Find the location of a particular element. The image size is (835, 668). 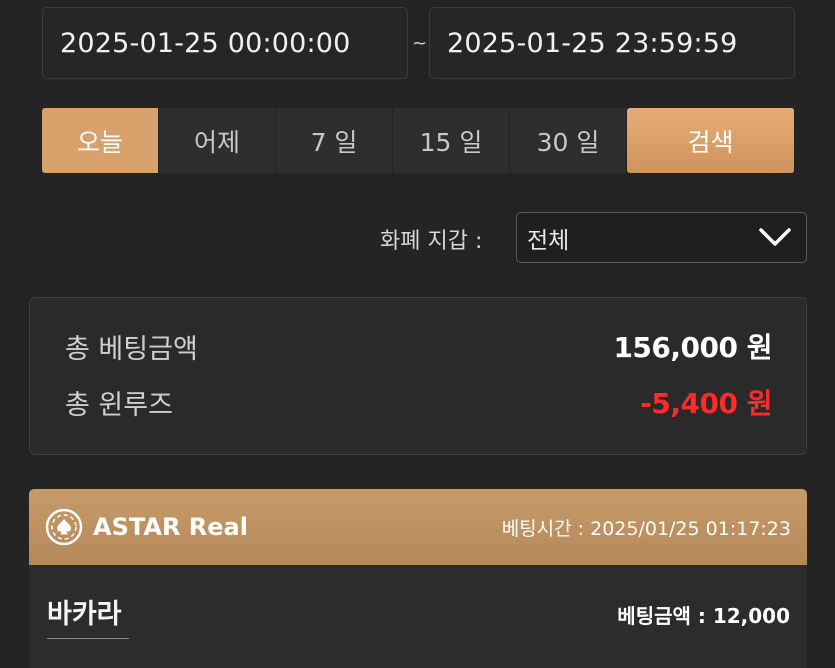

provider-brand: ASTAR Real is located at coordinates (146, 527).